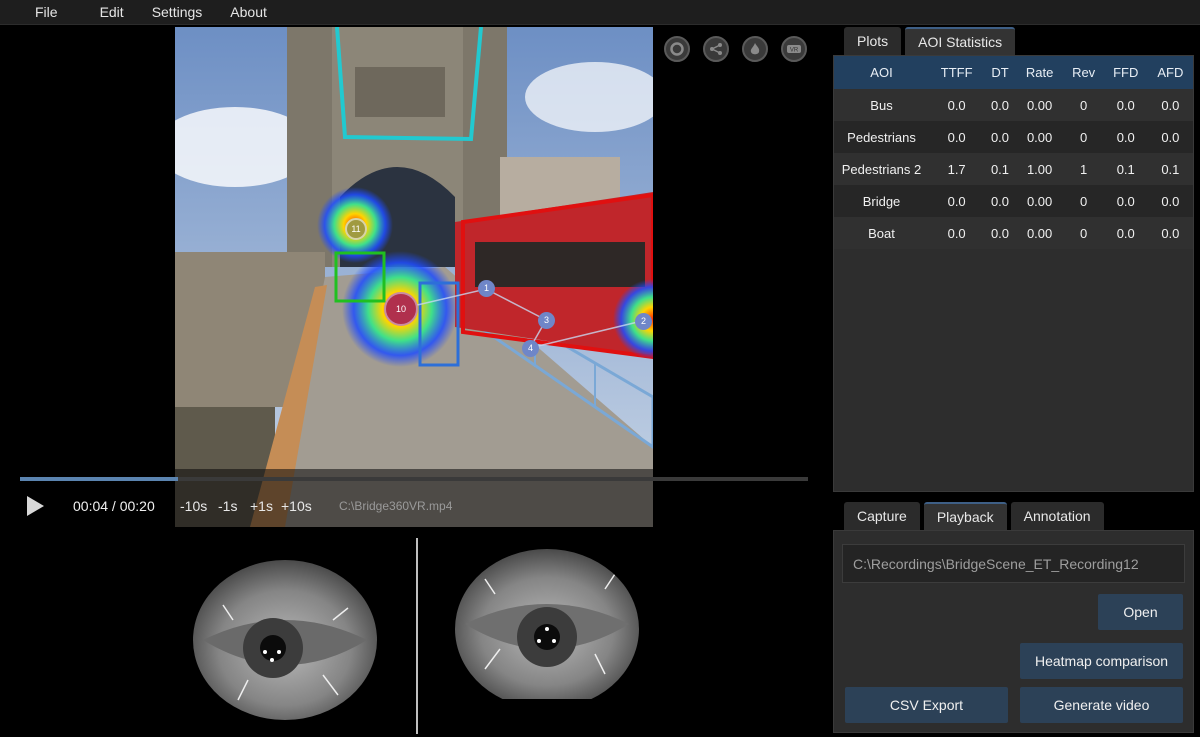 The image size is (1200, 737). Describe the element at coordinates (1101, 661) in the screenshot. I see `heatmap-comparison-button: Heatmap comparison` at that location.